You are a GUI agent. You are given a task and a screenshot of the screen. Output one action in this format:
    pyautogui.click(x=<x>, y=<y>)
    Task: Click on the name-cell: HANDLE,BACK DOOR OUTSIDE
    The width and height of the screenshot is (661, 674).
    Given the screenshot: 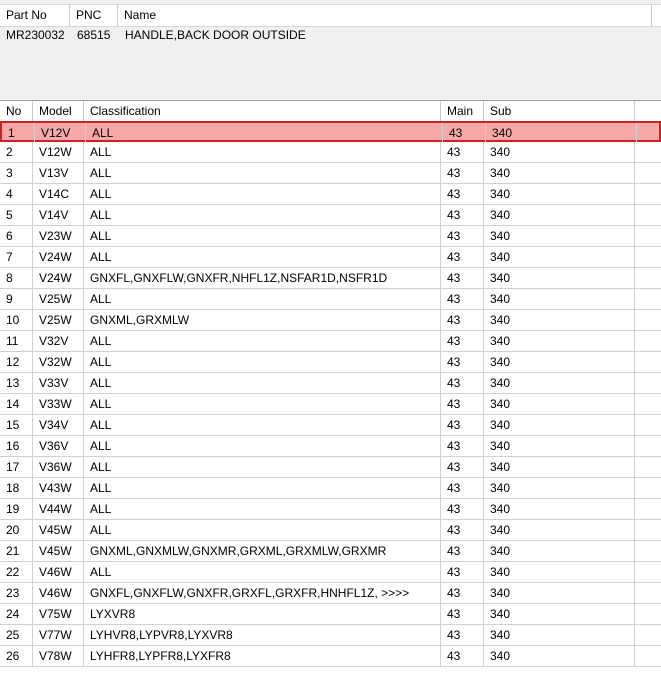 What is the action you would take?
    pyautogui.click(x=215, y=35)
    